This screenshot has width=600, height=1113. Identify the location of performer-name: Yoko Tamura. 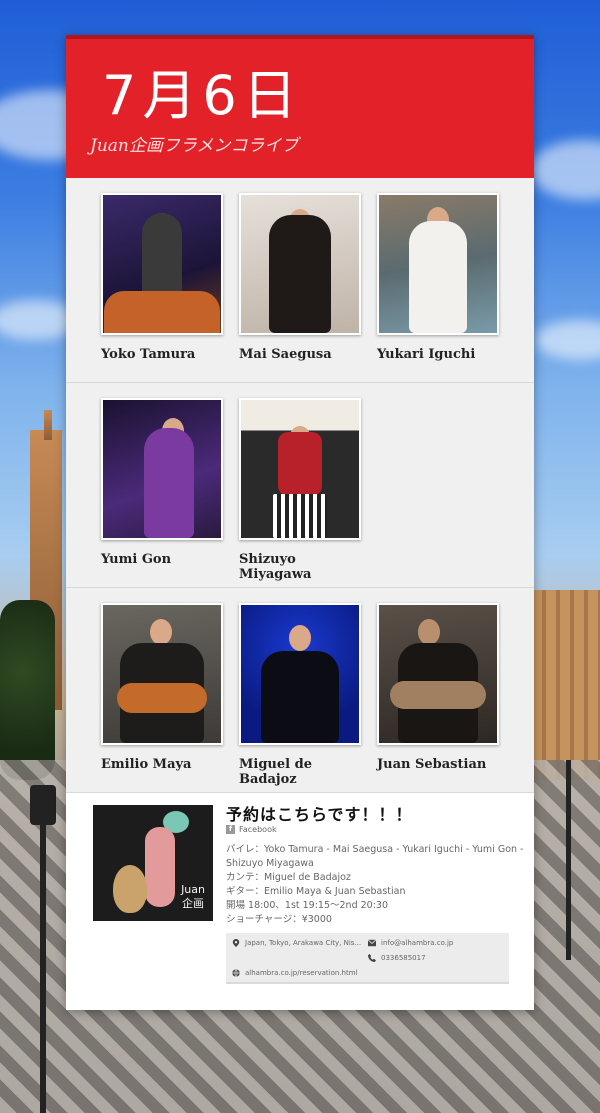
(148, 354).